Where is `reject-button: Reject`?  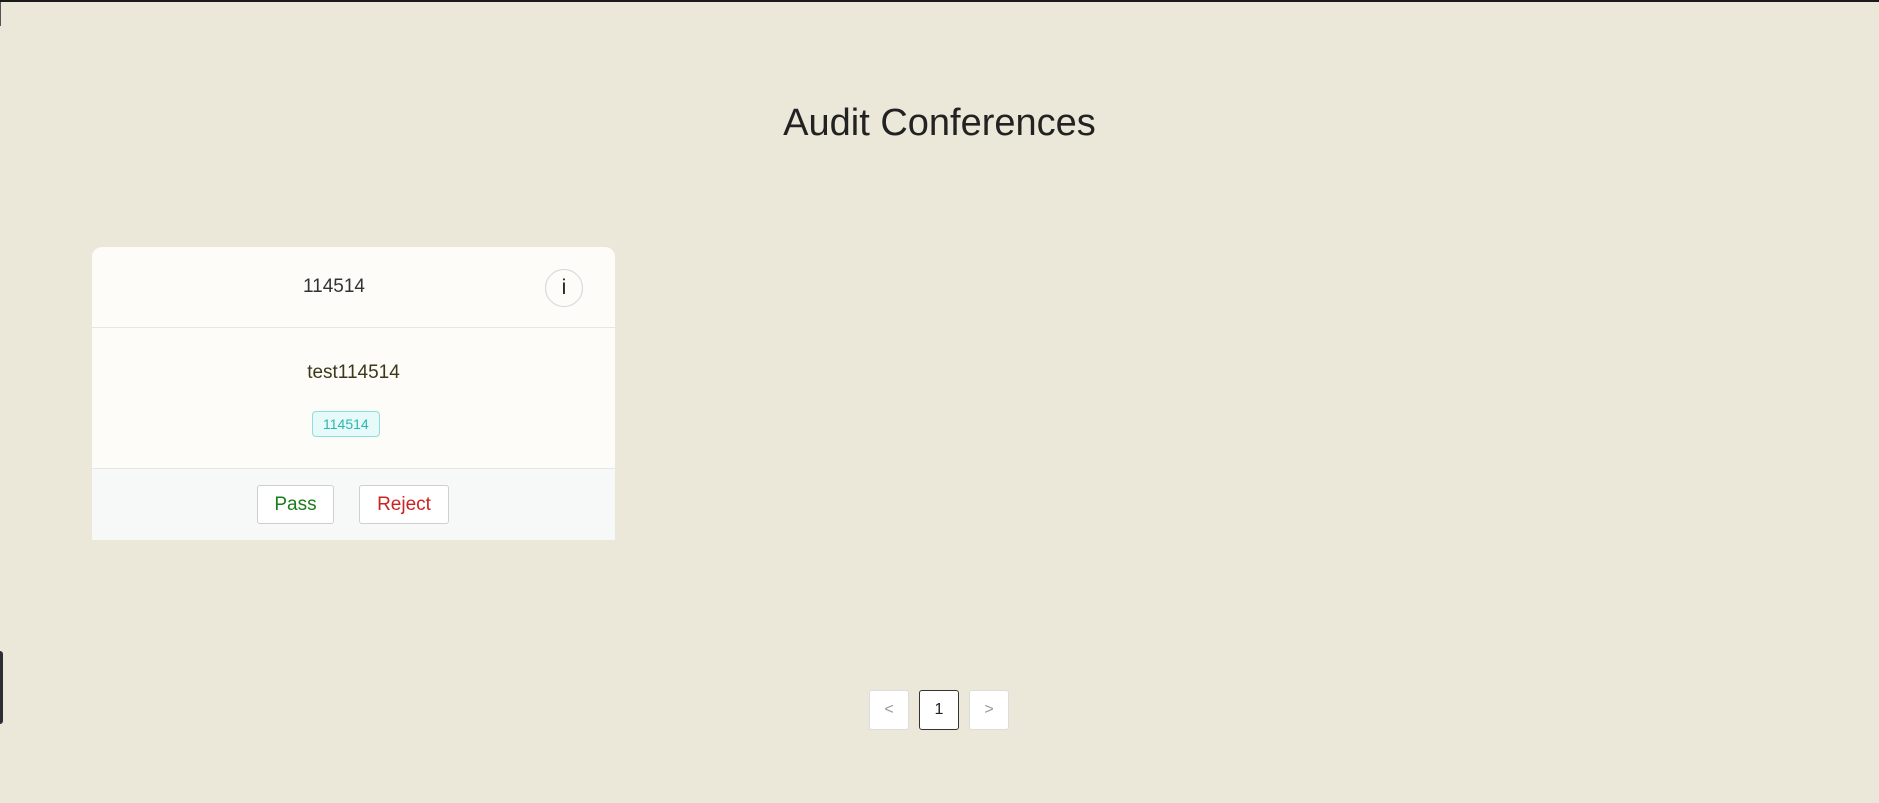
reject-button: Reject is located at coordinates (404, 504).